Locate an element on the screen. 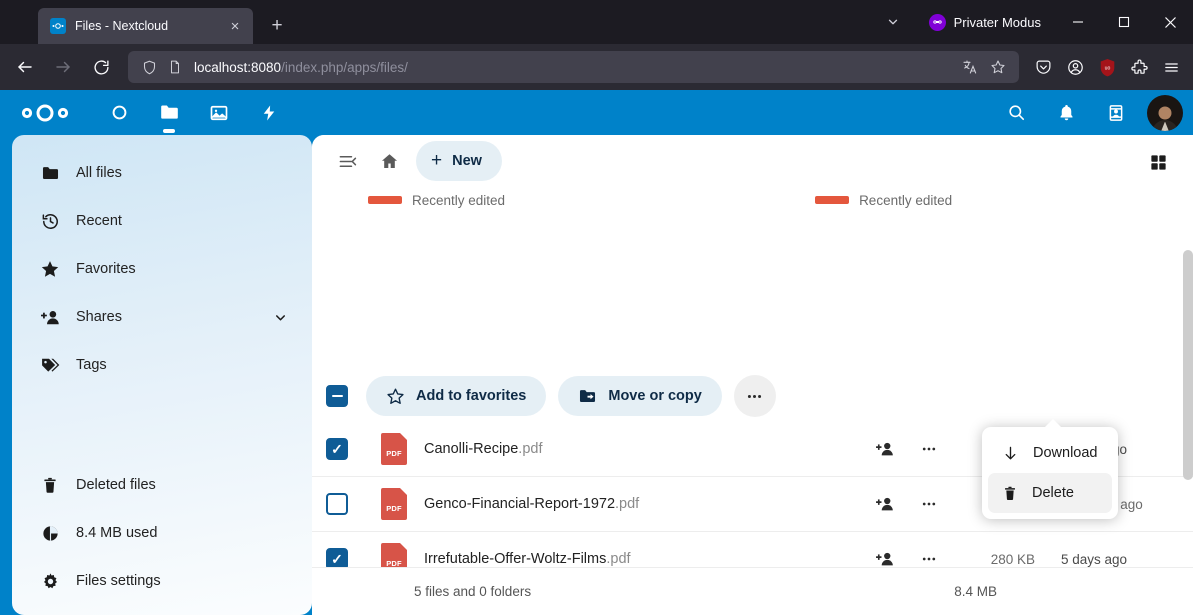 The height and width of the screenshot is (615, 1193). file-name: Genco-Financial-Report-1972.pdf is located at coordinates (531, 504).